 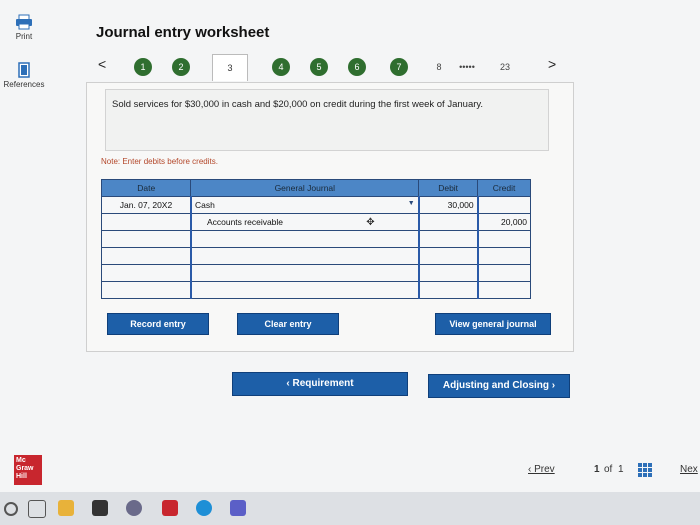 I want to click on date-cell: Jan. 07, 20X2, so click(x=146, y=205).